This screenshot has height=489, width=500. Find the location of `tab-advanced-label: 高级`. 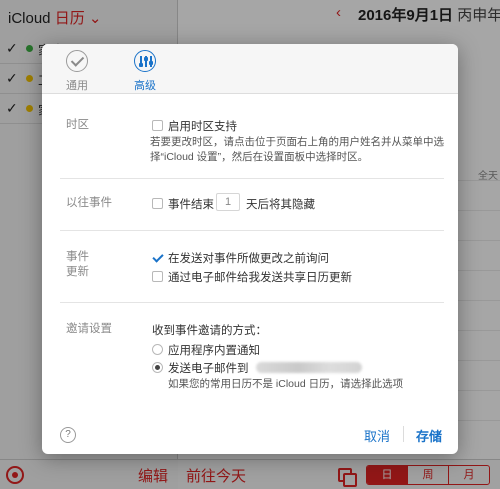

tab-advanced-label: 高级 is located at coordinates (145, 86).